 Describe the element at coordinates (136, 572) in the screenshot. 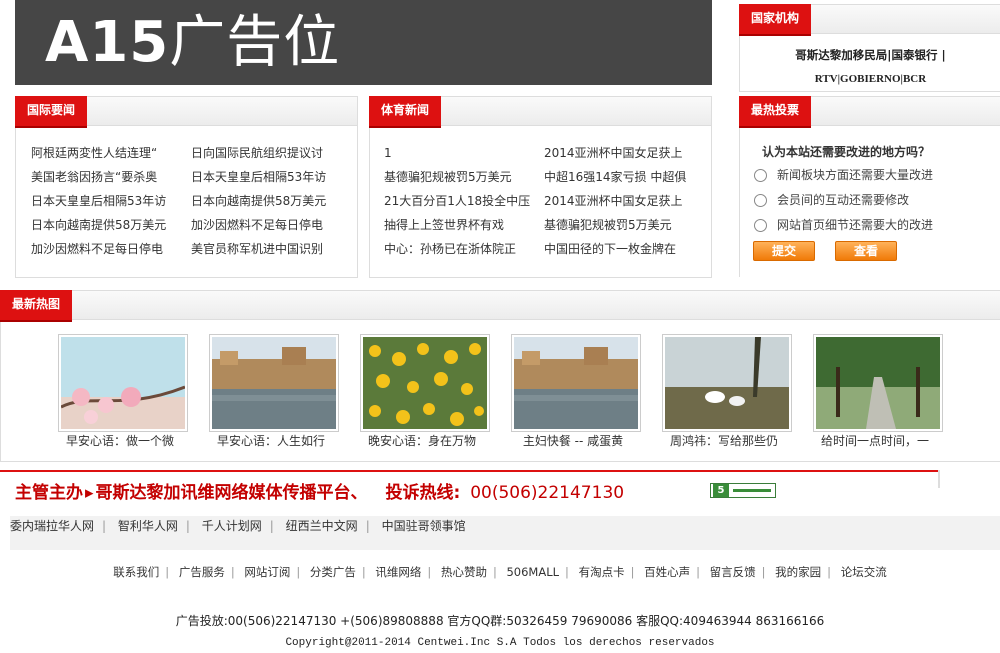

I see `footer-link: 联系我们` at that location.